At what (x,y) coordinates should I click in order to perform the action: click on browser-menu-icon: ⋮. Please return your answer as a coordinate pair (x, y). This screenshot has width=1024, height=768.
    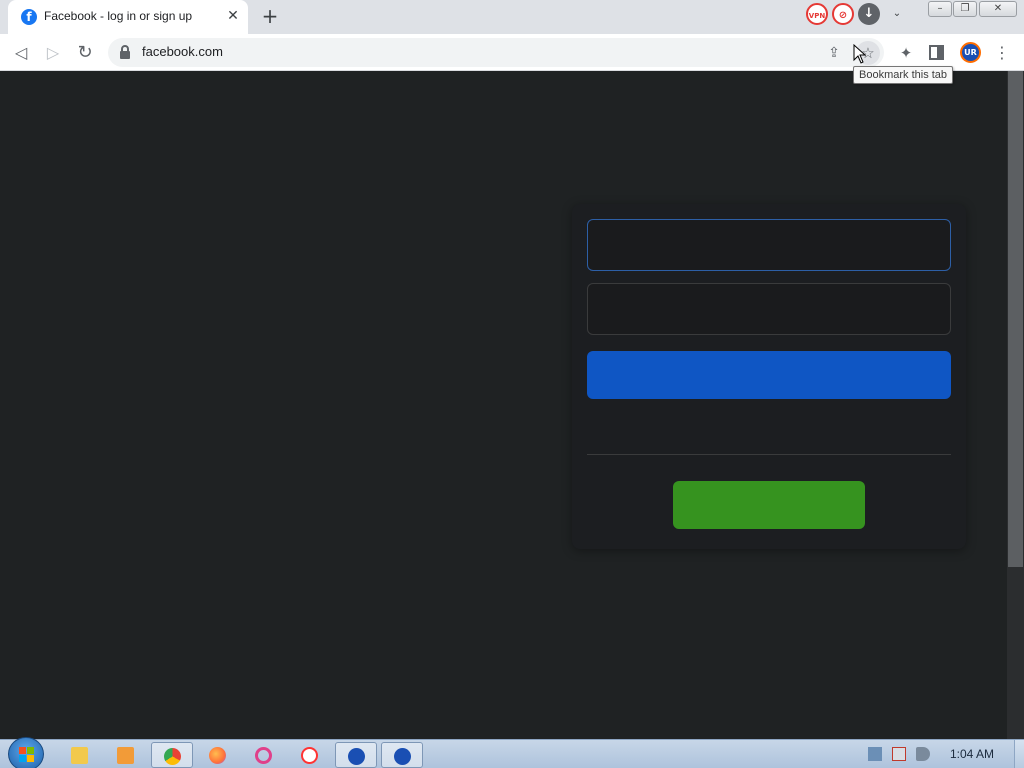
    Looking at the image, I should click on (1002, 53).